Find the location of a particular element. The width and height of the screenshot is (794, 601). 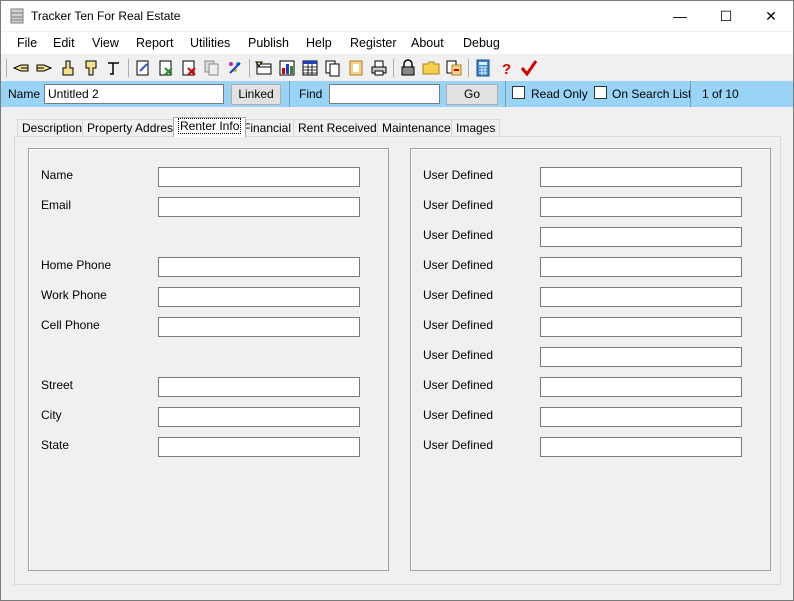

maximize-icon: ☐ is located at coordinates (726, 16).